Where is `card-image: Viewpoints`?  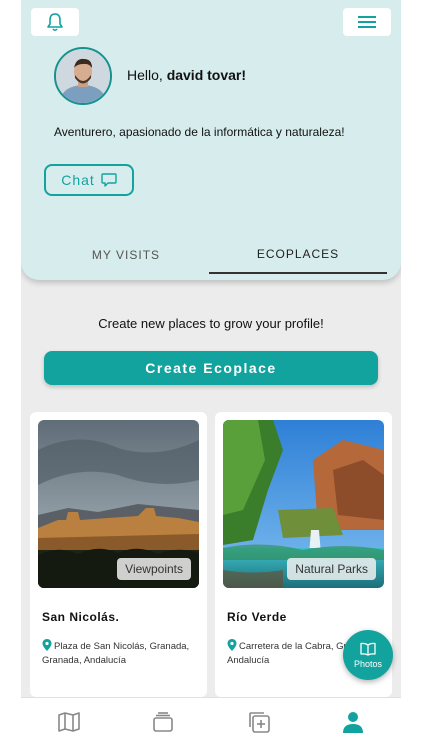
card-image: Viewpoints is located at coordinates (118, 504).